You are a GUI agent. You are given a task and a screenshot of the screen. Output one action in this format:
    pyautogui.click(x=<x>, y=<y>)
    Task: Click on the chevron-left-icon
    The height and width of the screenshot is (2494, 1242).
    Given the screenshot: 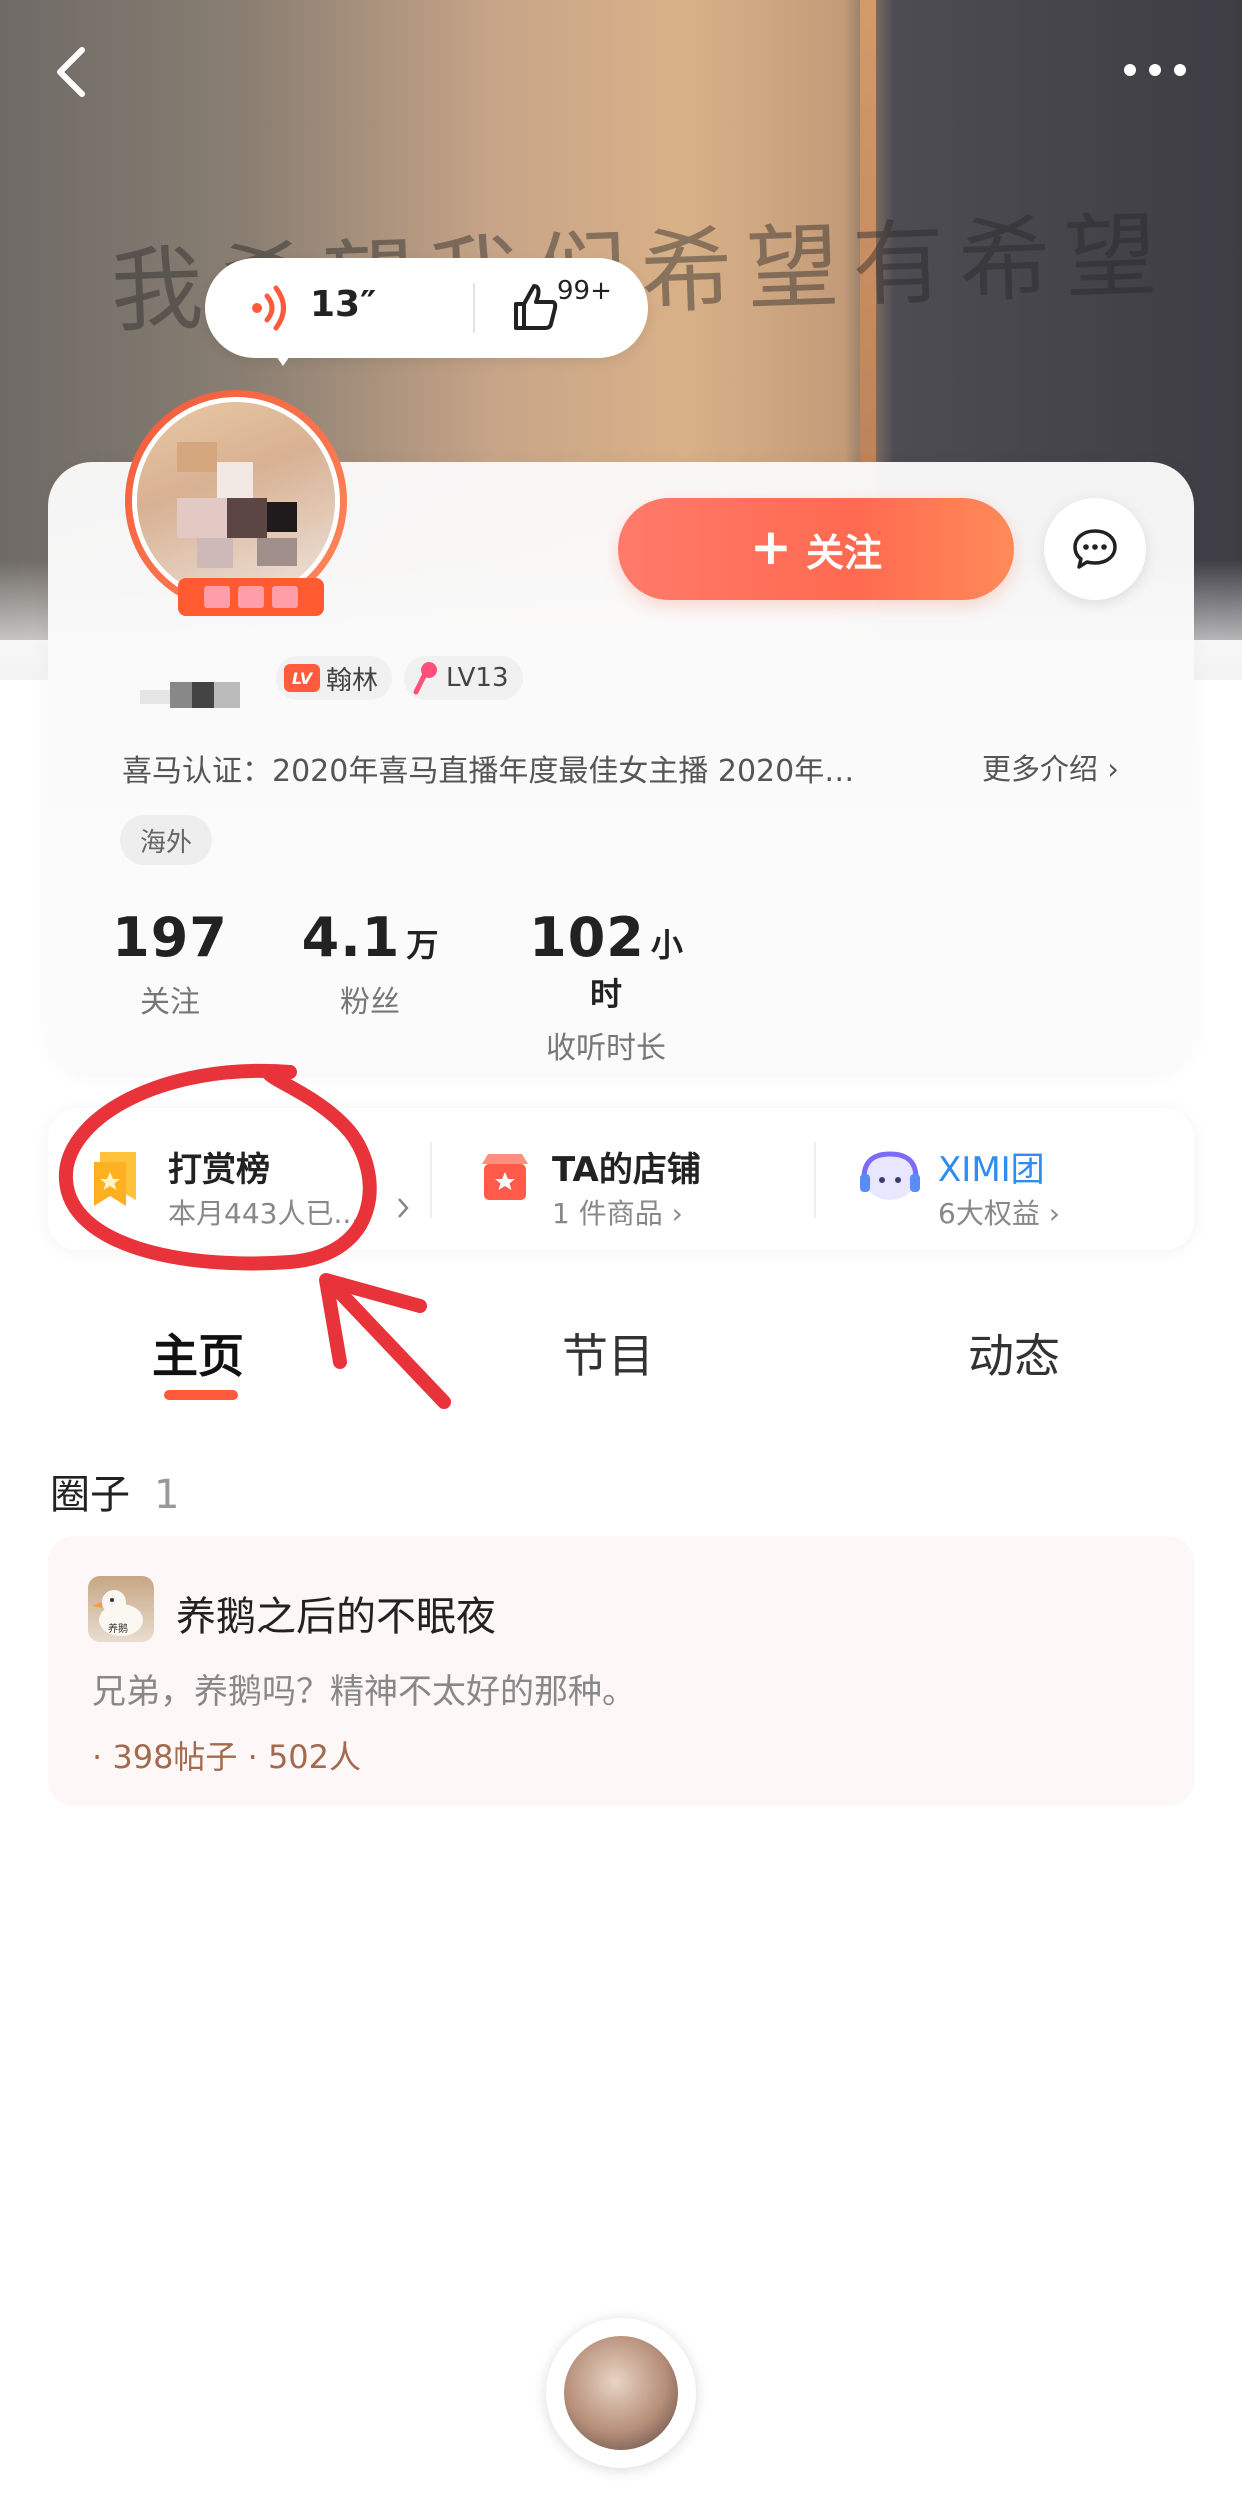 What is the action you would take?
    pyautogui.click(x=71, y=72)
    